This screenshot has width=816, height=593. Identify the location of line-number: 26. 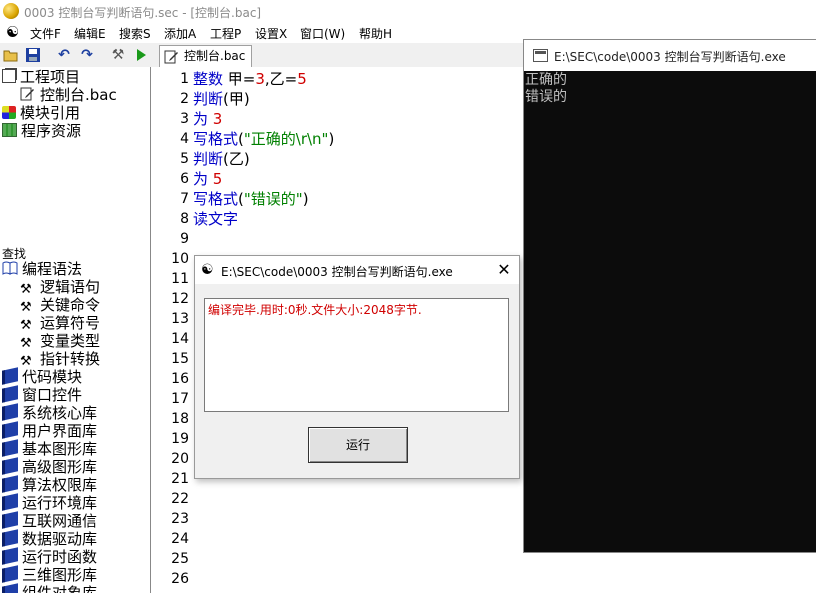
(180, 579).